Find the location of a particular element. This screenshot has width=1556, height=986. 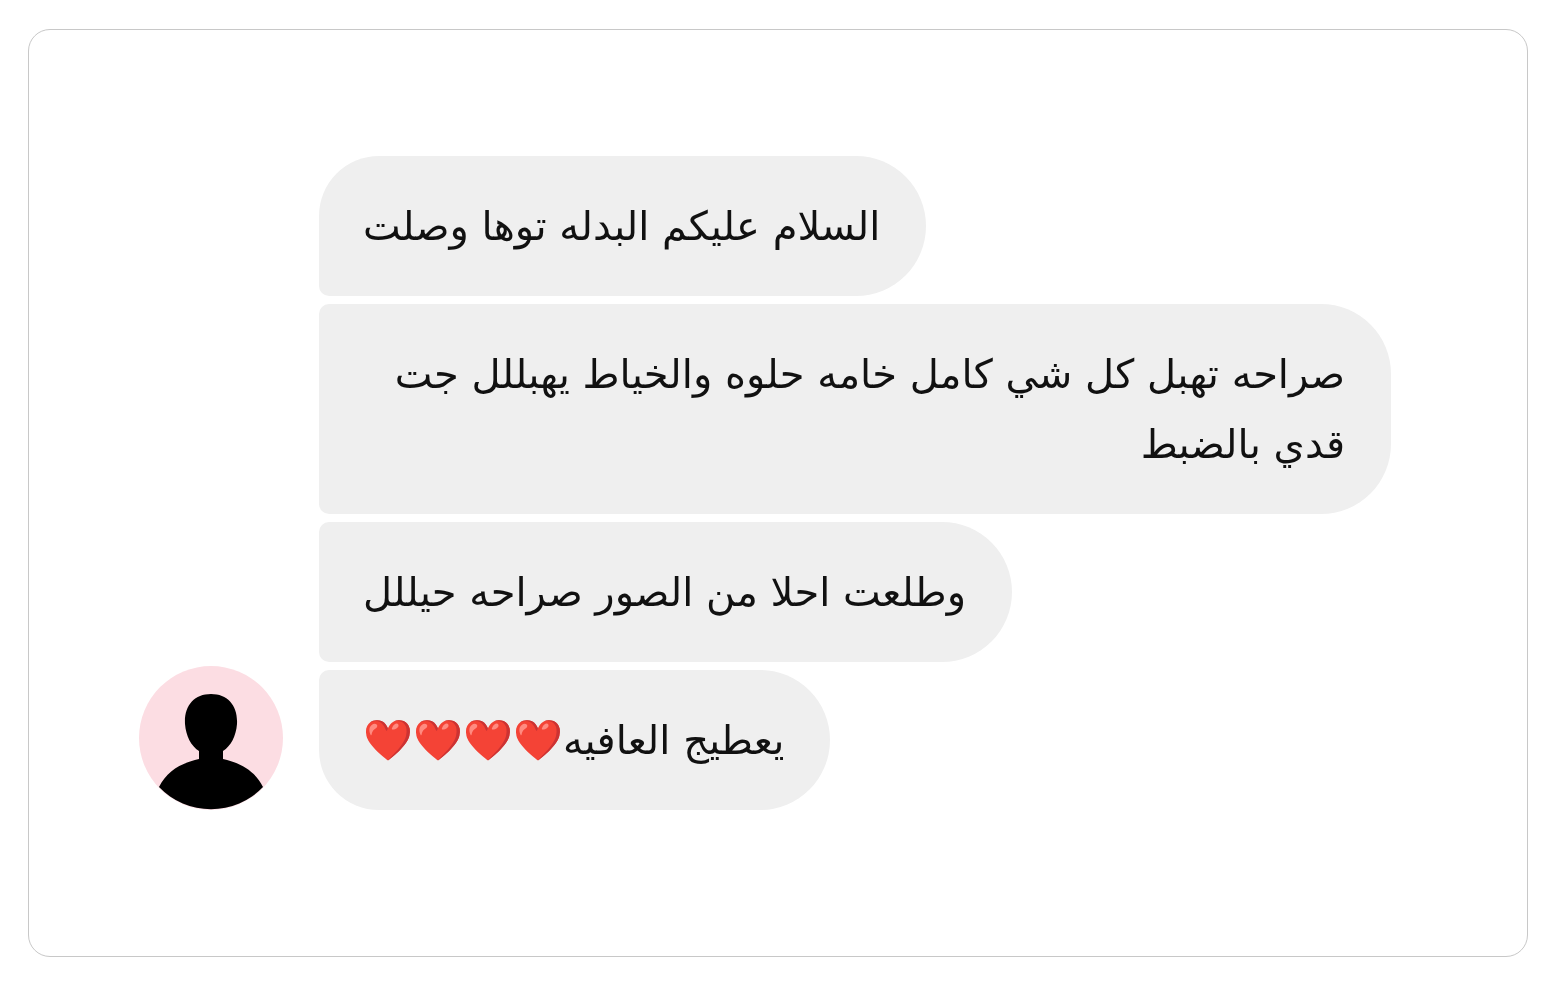

message-bubble: يعطيج العافيه❤❤❤❤ is located at coordinates (575, 740).